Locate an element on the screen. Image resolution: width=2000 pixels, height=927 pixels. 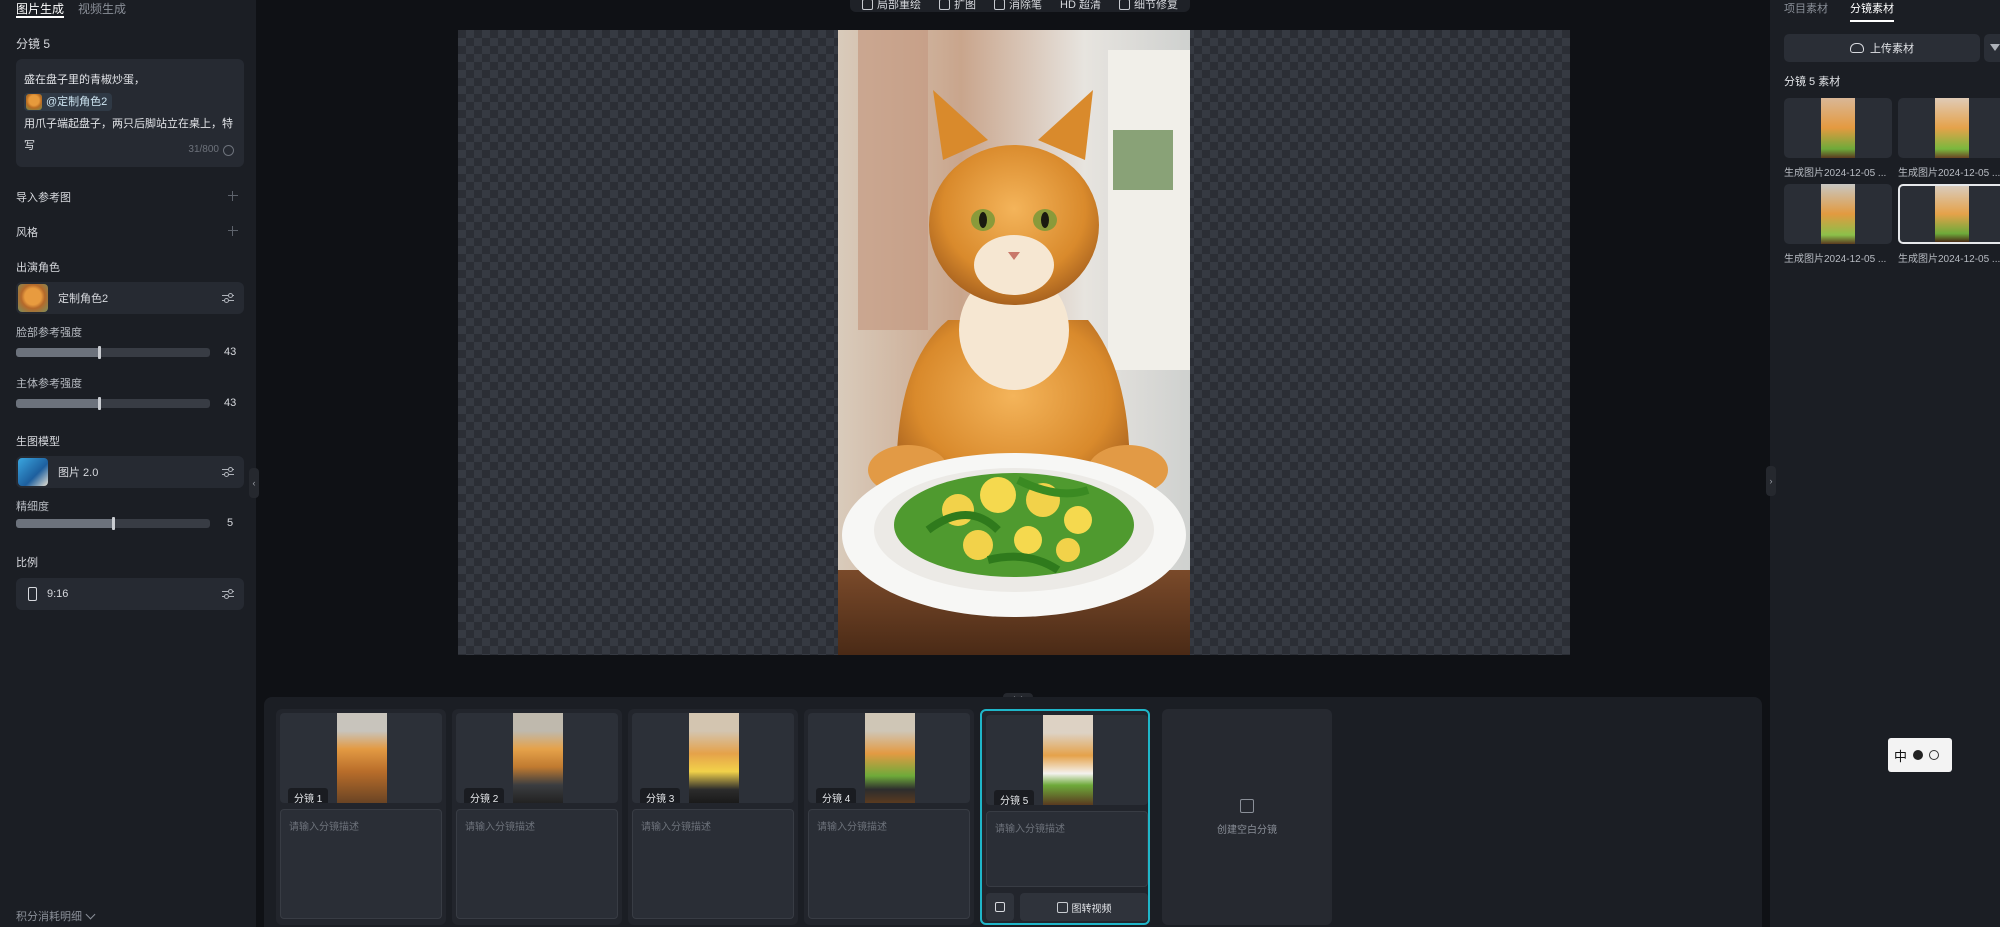
credit-details-label: 积分消耗明细 is located at coordinates (49, 917).